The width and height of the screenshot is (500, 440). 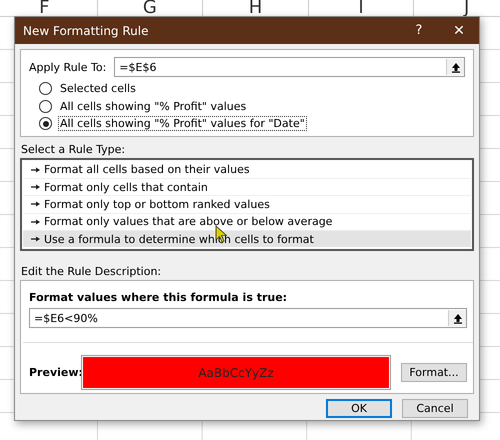 I want to click on section-label: Select a Rule Type:, so click(x=73, y=150).